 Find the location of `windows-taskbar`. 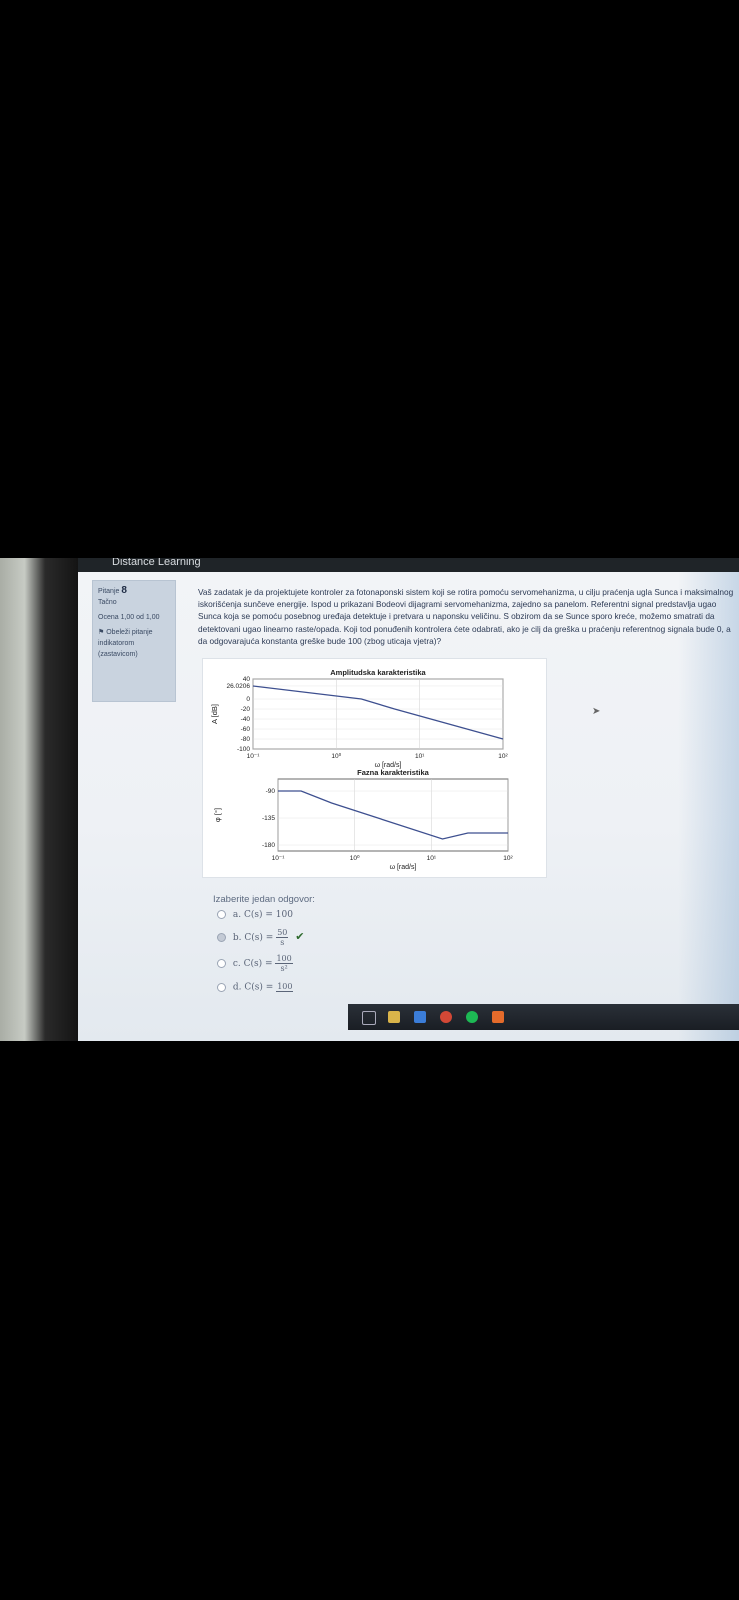

windows-taskbar is located at coordinates (543, 1017).